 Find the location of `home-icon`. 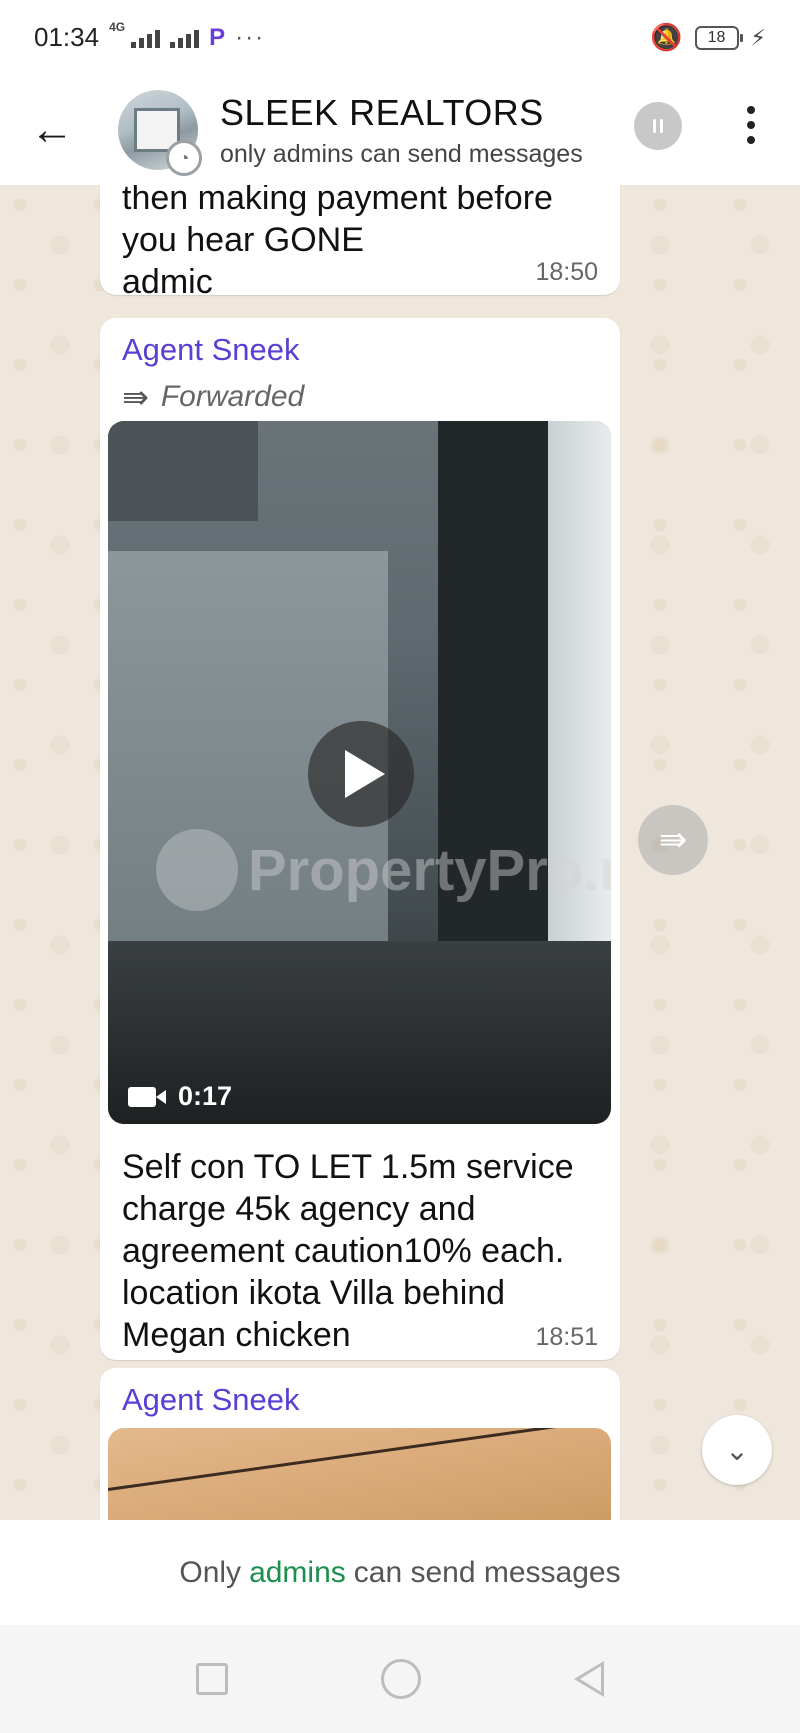

home-icon is located at coordinates (400, 1679).